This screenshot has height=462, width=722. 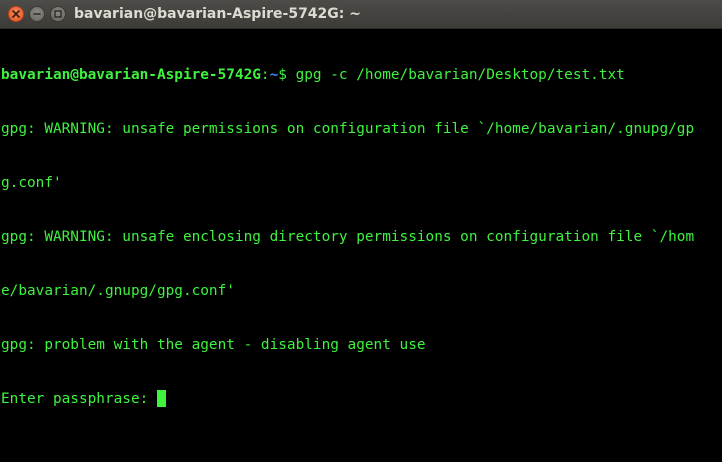 I want to click on window-title: bavarian@bavarian-Aspire-5742G: ~, so click(x=217, y=14).